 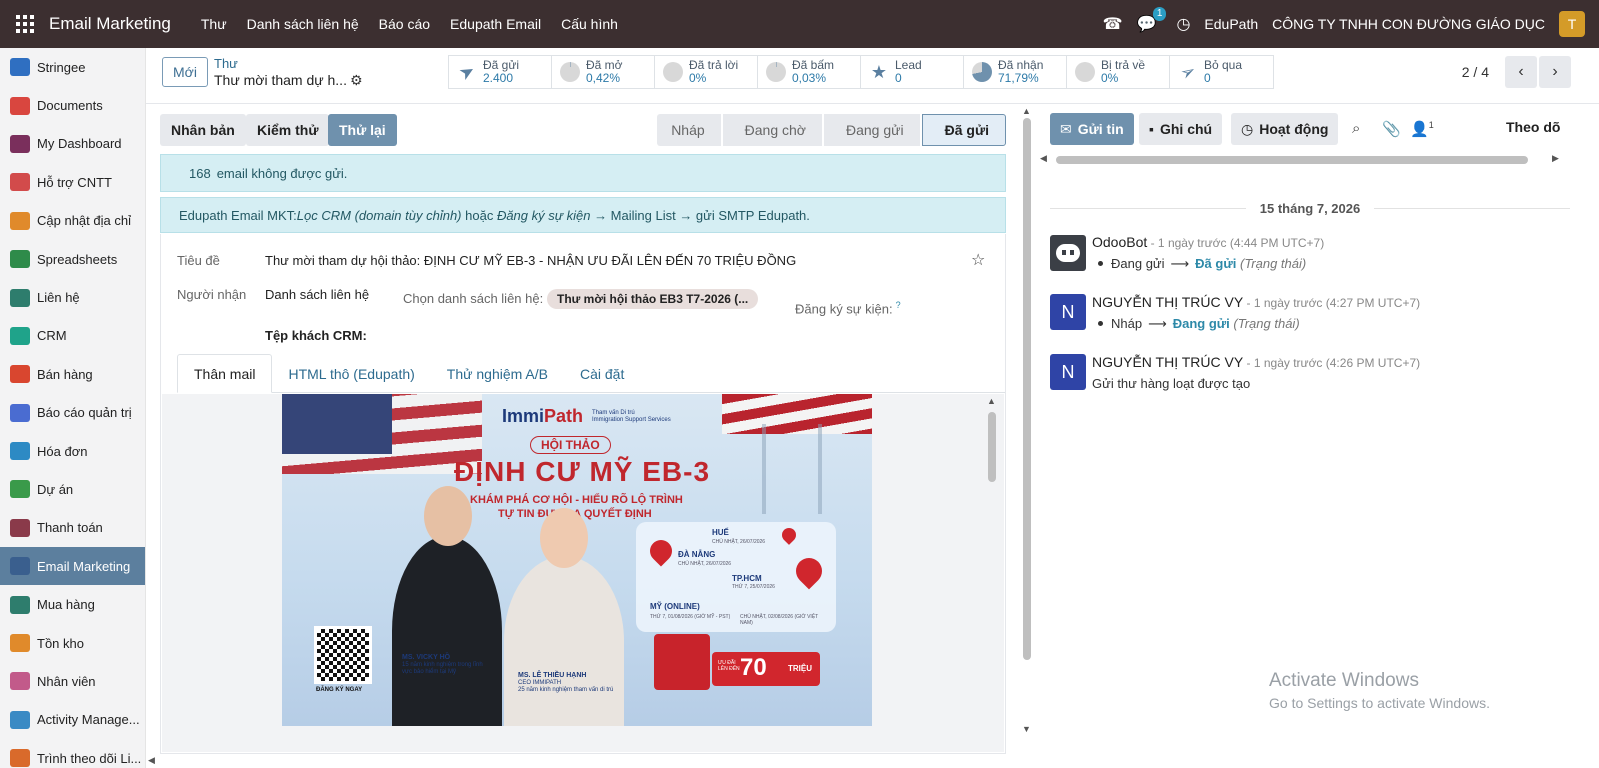 What do you see at coordinates (1026, 729) in the screenshot?
I see `scroll-down-icon: ▼` at bounding box center [1026, 729].